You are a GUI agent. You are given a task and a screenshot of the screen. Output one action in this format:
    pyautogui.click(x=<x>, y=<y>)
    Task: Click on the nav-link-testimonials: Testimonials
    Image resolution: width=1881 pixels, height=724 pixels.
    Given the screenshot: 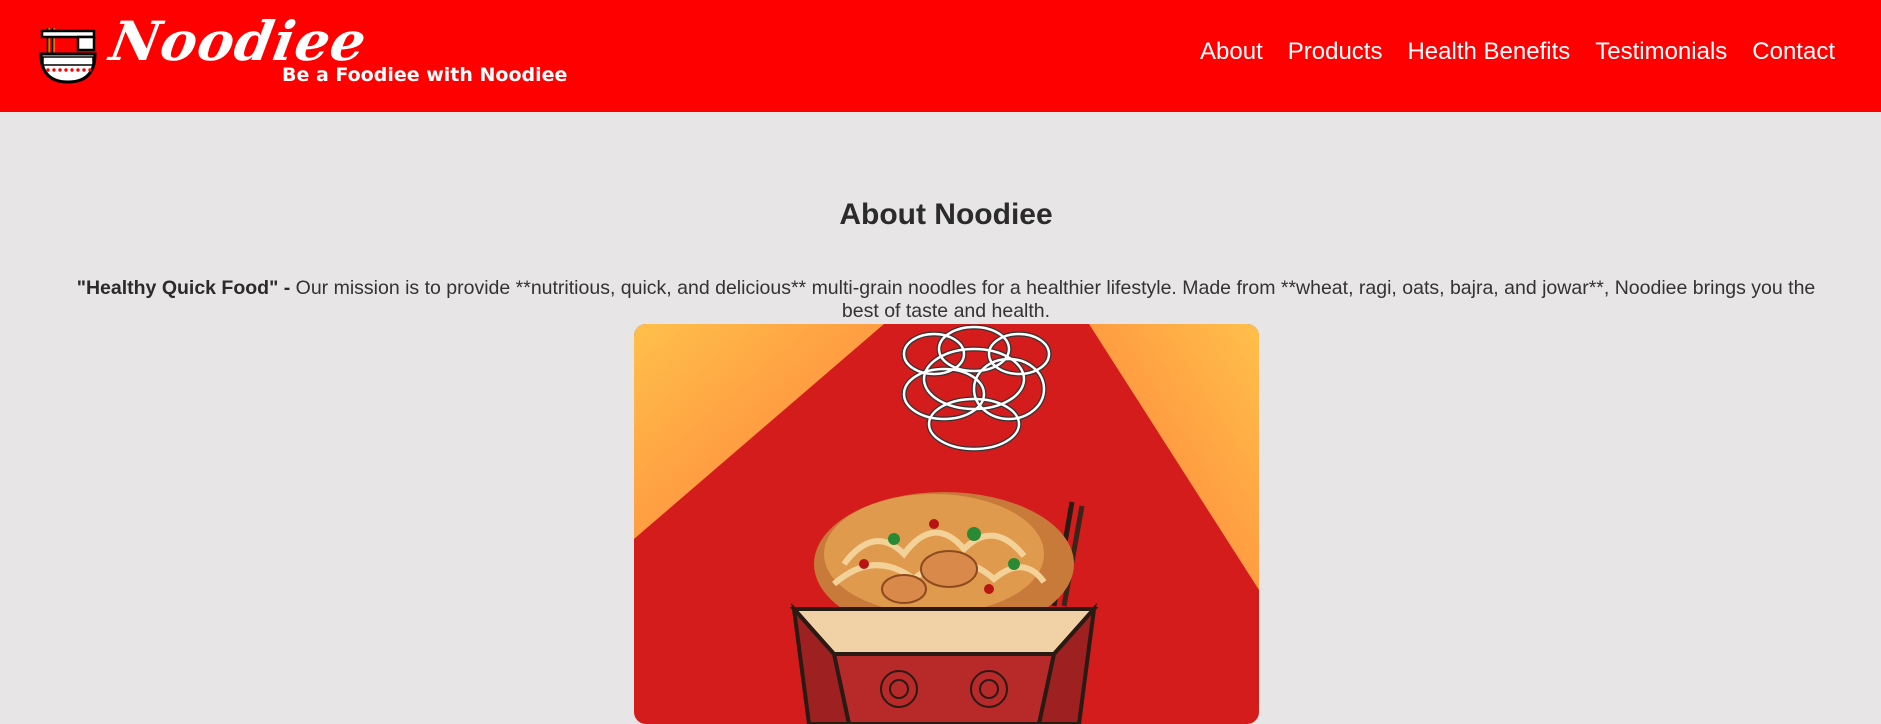 What is the action you would take?
    pyautogui.click(x=1661, y=52)
    